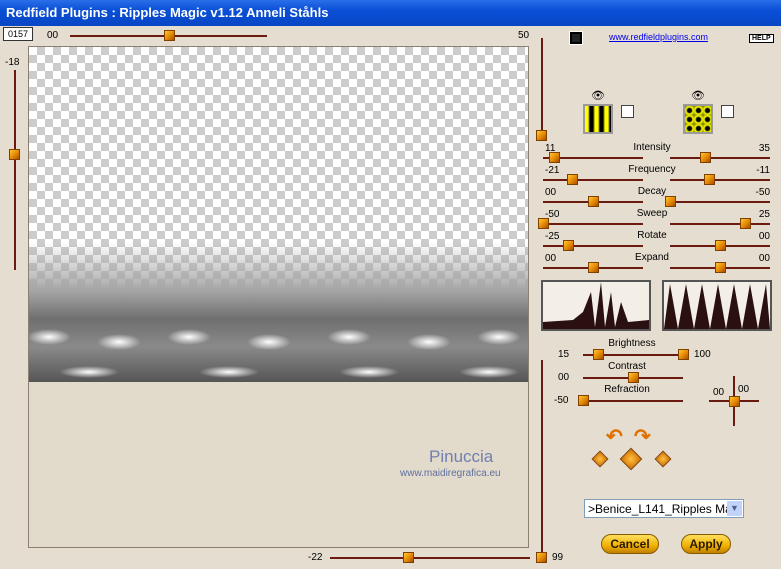  What do you see at coordinates (551, 258) in the screenshot?
I see `expand-left-value: 00` at bounding box center [551, 258].